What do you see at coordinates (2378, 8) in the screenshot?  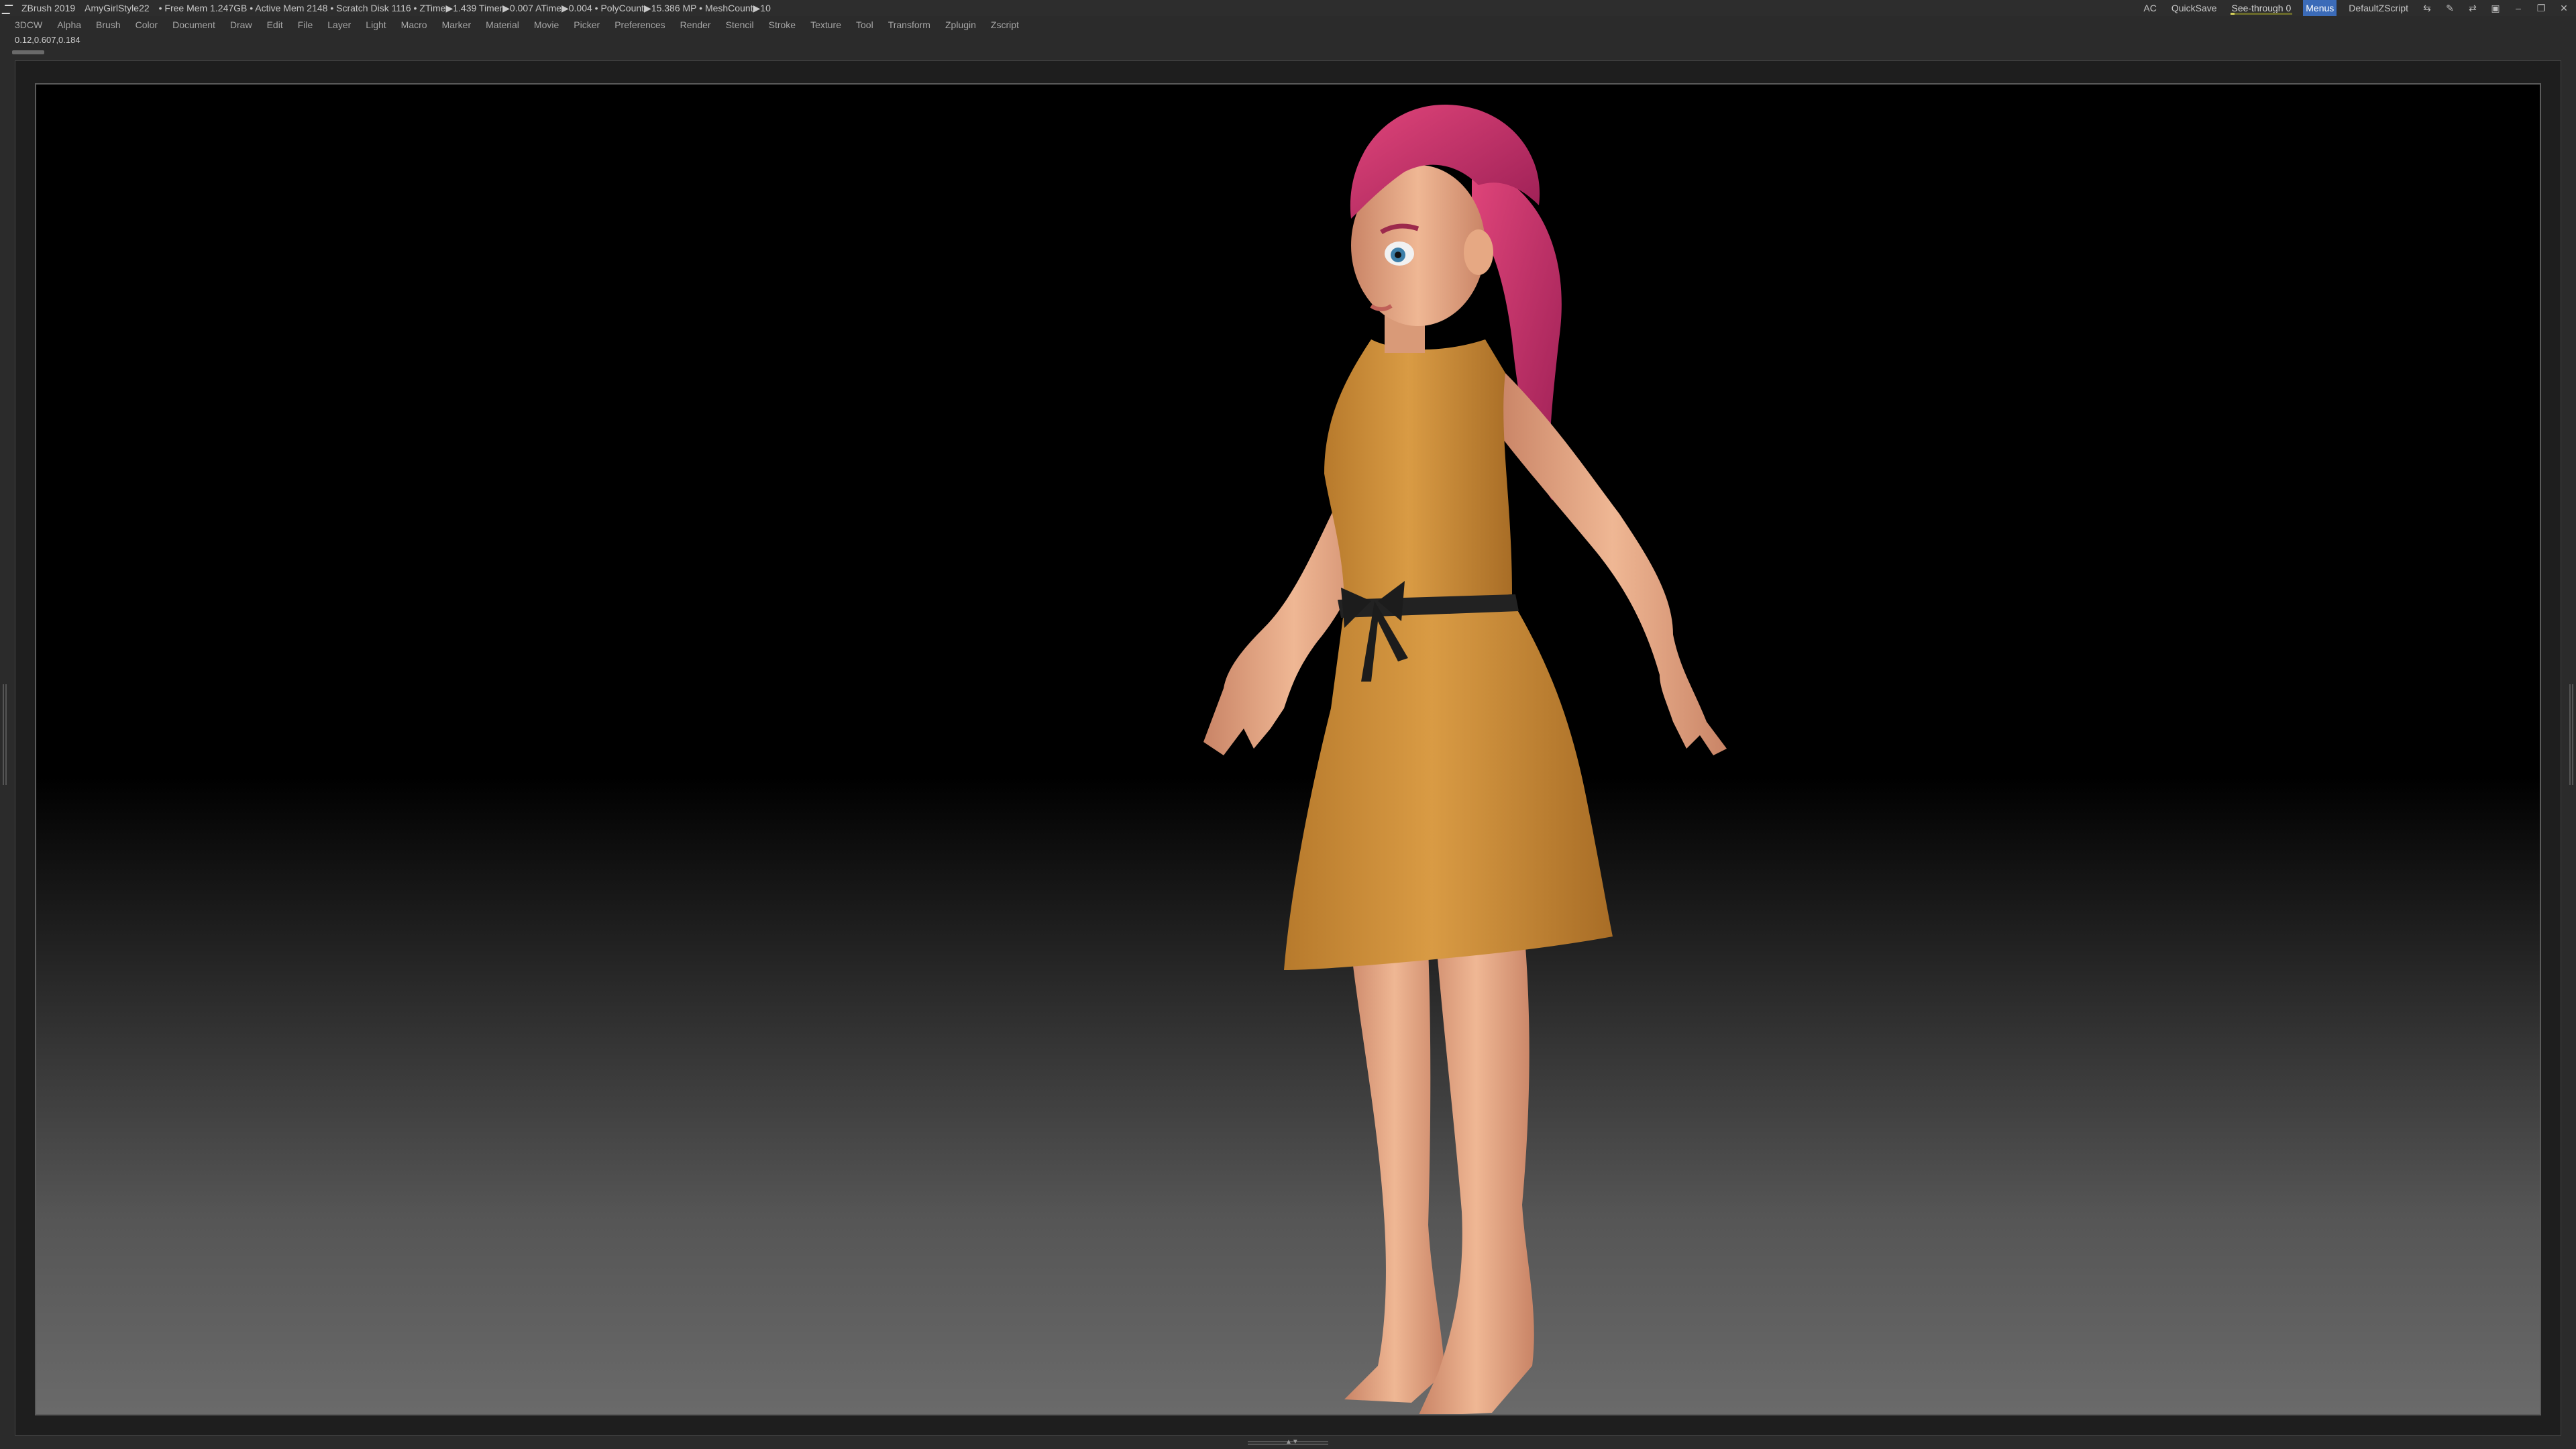 I see `default-zscript-button: DefaultZScript` at bounding box center [2378, 8].